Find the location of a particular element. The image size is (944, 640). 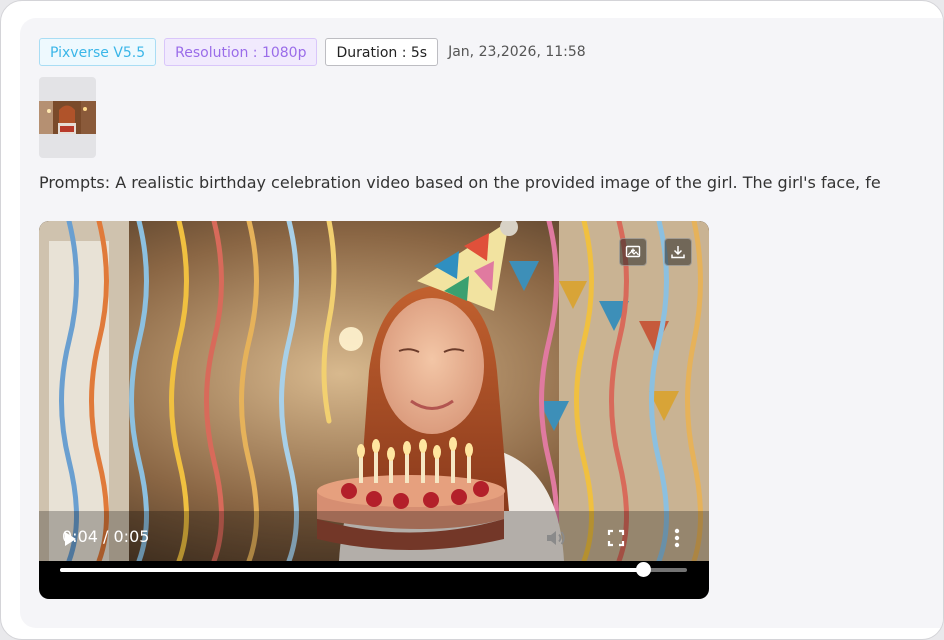

duration-tag: Duration : 5s is located at coordinates (382, 52).